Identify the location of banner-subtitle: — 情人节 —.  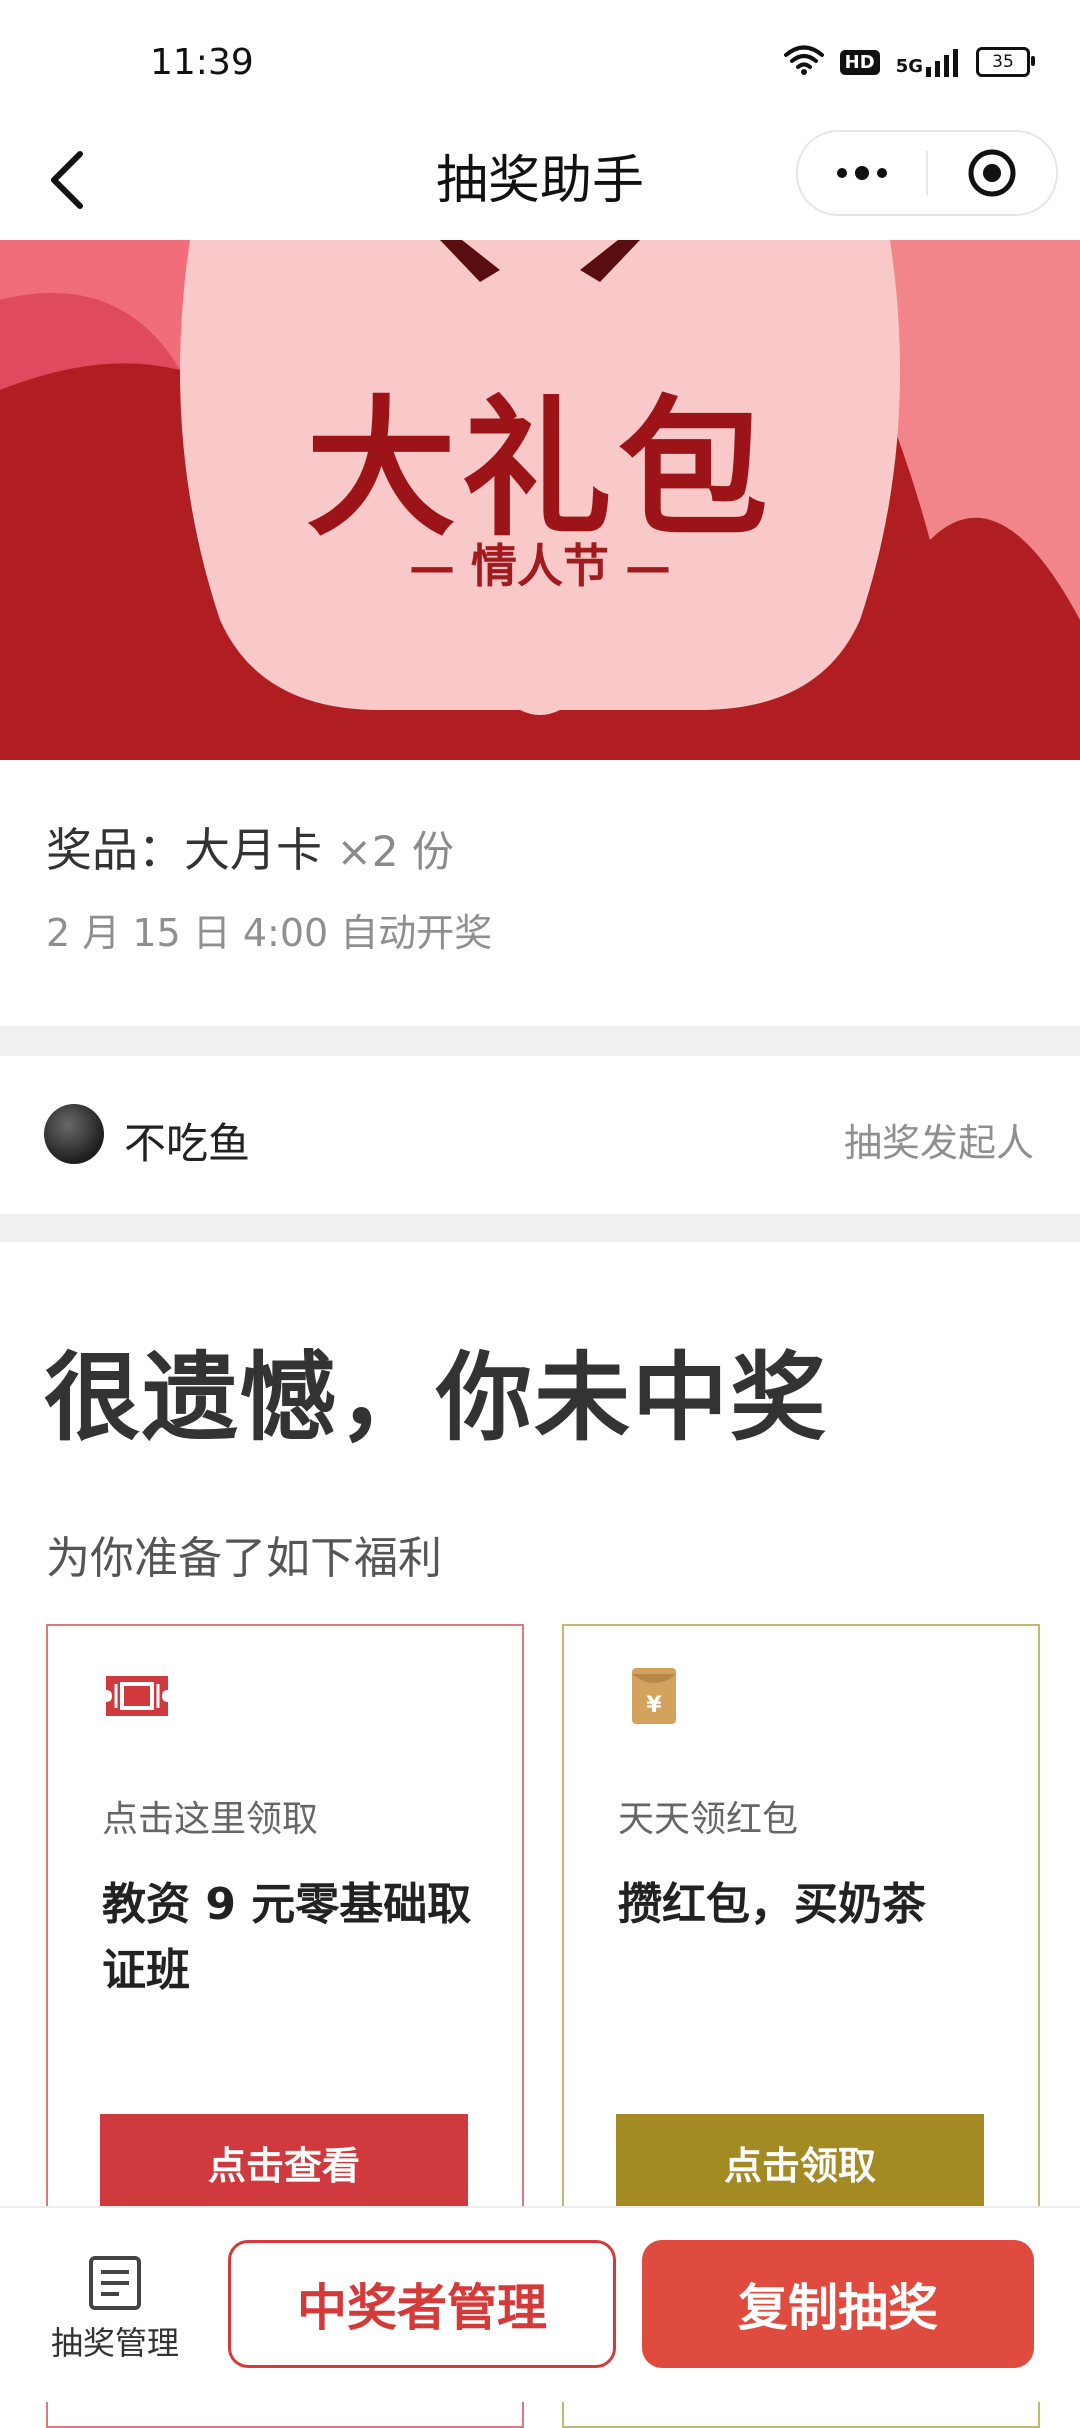
(540, 566).